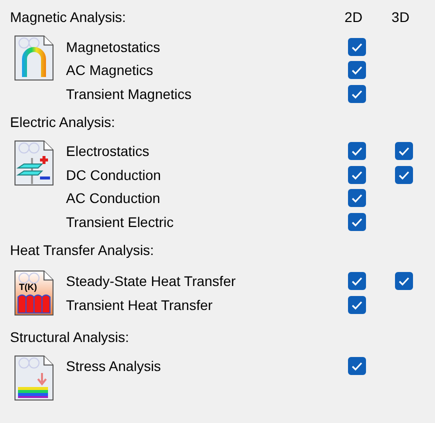 Image resolution: width=435 pixels, height=423 pixels. What do you see at coordinates (151, 281) in the screenshot?
I see `analysis-label: Steady-State Heat Transfer` at bounding box center [151, 281].